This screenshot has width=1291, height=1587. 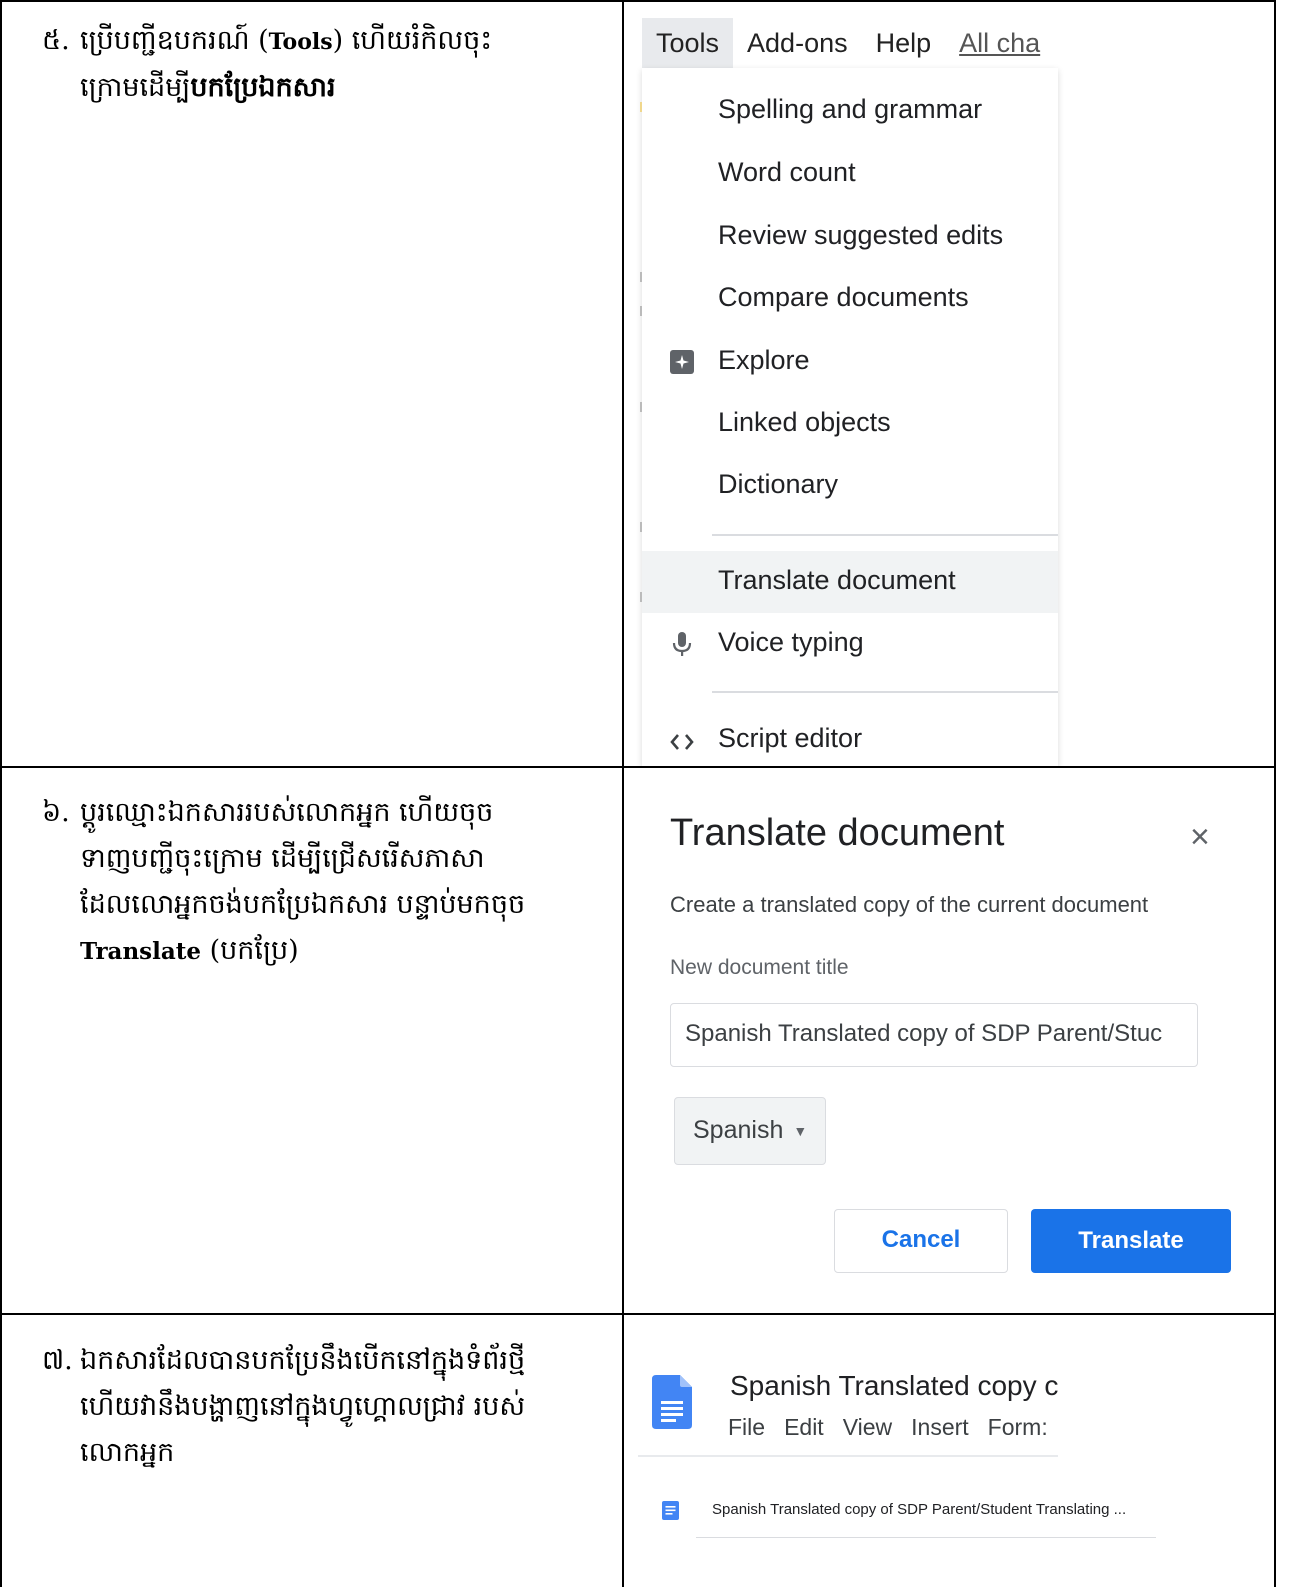 What do you see at coordinates (850, 109) in the screenshot?
I see `menu-item-spelling: Spelling and grammar` at bounding box center [850, 109].